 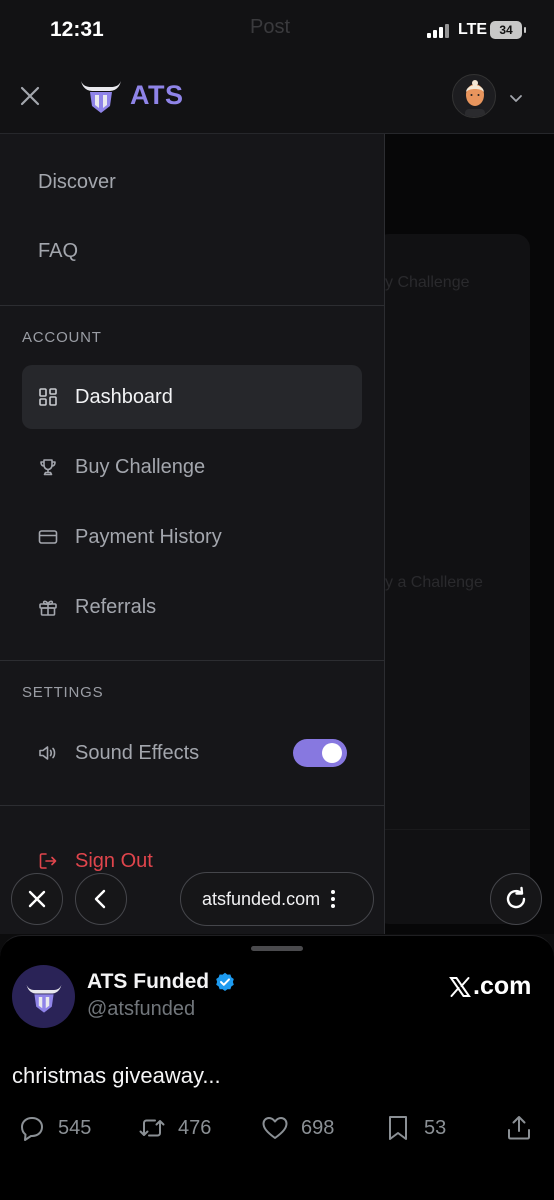 What do you see at coordinates (137, 752) in the screenshot?
I see `menu-label: Sound Effects` at bounding box center [137, 752].